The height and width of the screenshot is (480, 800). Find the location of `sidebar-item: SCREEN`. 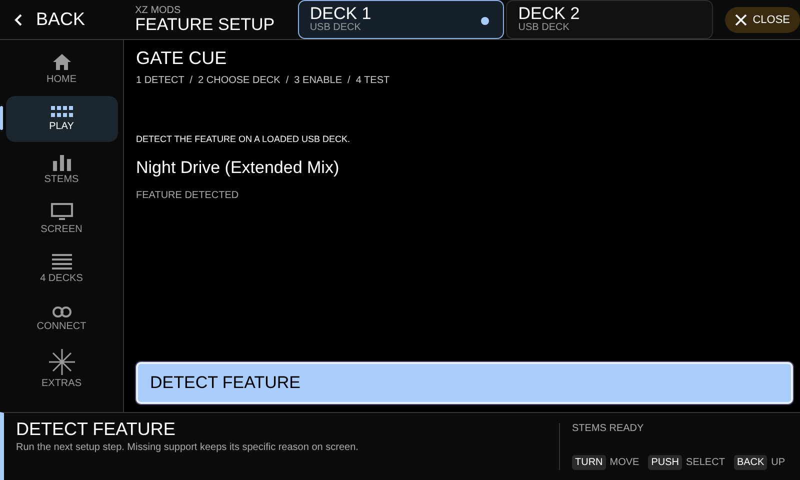

sidebar-item: SCREEN is located at coordinates (62, 219).